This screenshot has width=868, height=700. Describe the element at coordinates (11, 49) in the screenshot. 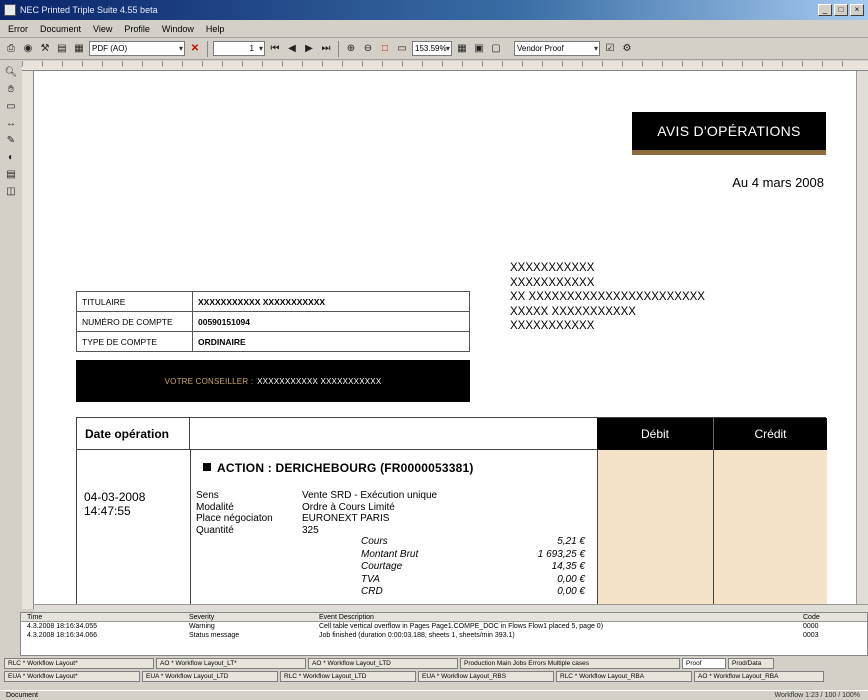

I see `print-icon: ⎙` at that location.